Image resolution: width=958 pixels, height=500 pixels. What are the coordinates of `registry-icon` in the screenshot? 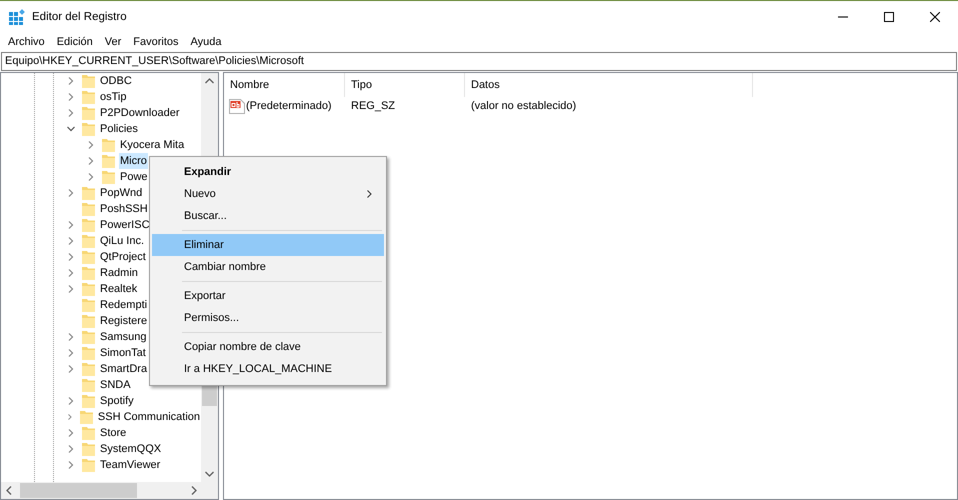 It's located at (17, 16).